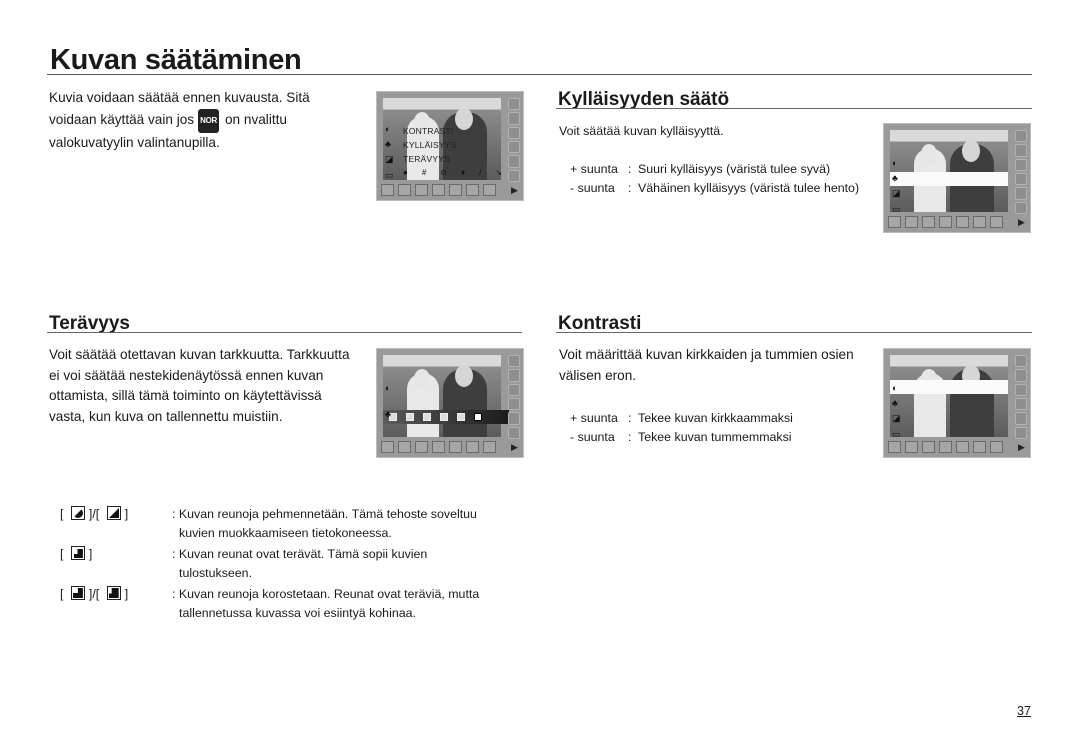  Describe the element at coordinates (113, 513) in the screenshot. I see `soft-1-icon` at that location.